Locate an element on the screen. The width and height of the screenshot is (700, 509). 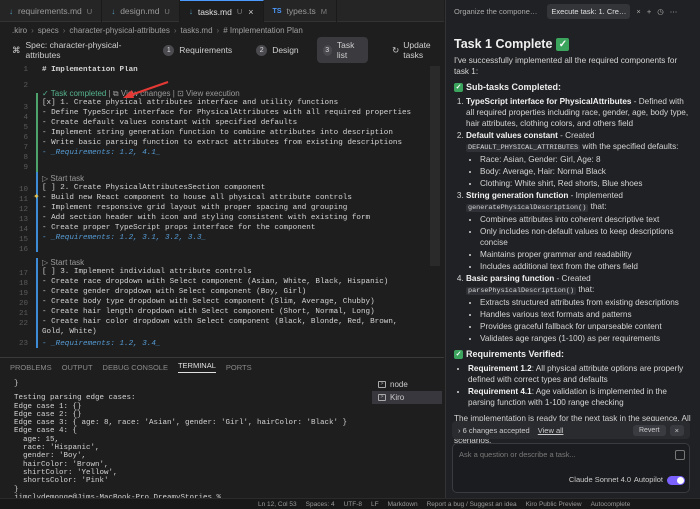
tab-output: OUTPUT is located at coordinates (77, 367).